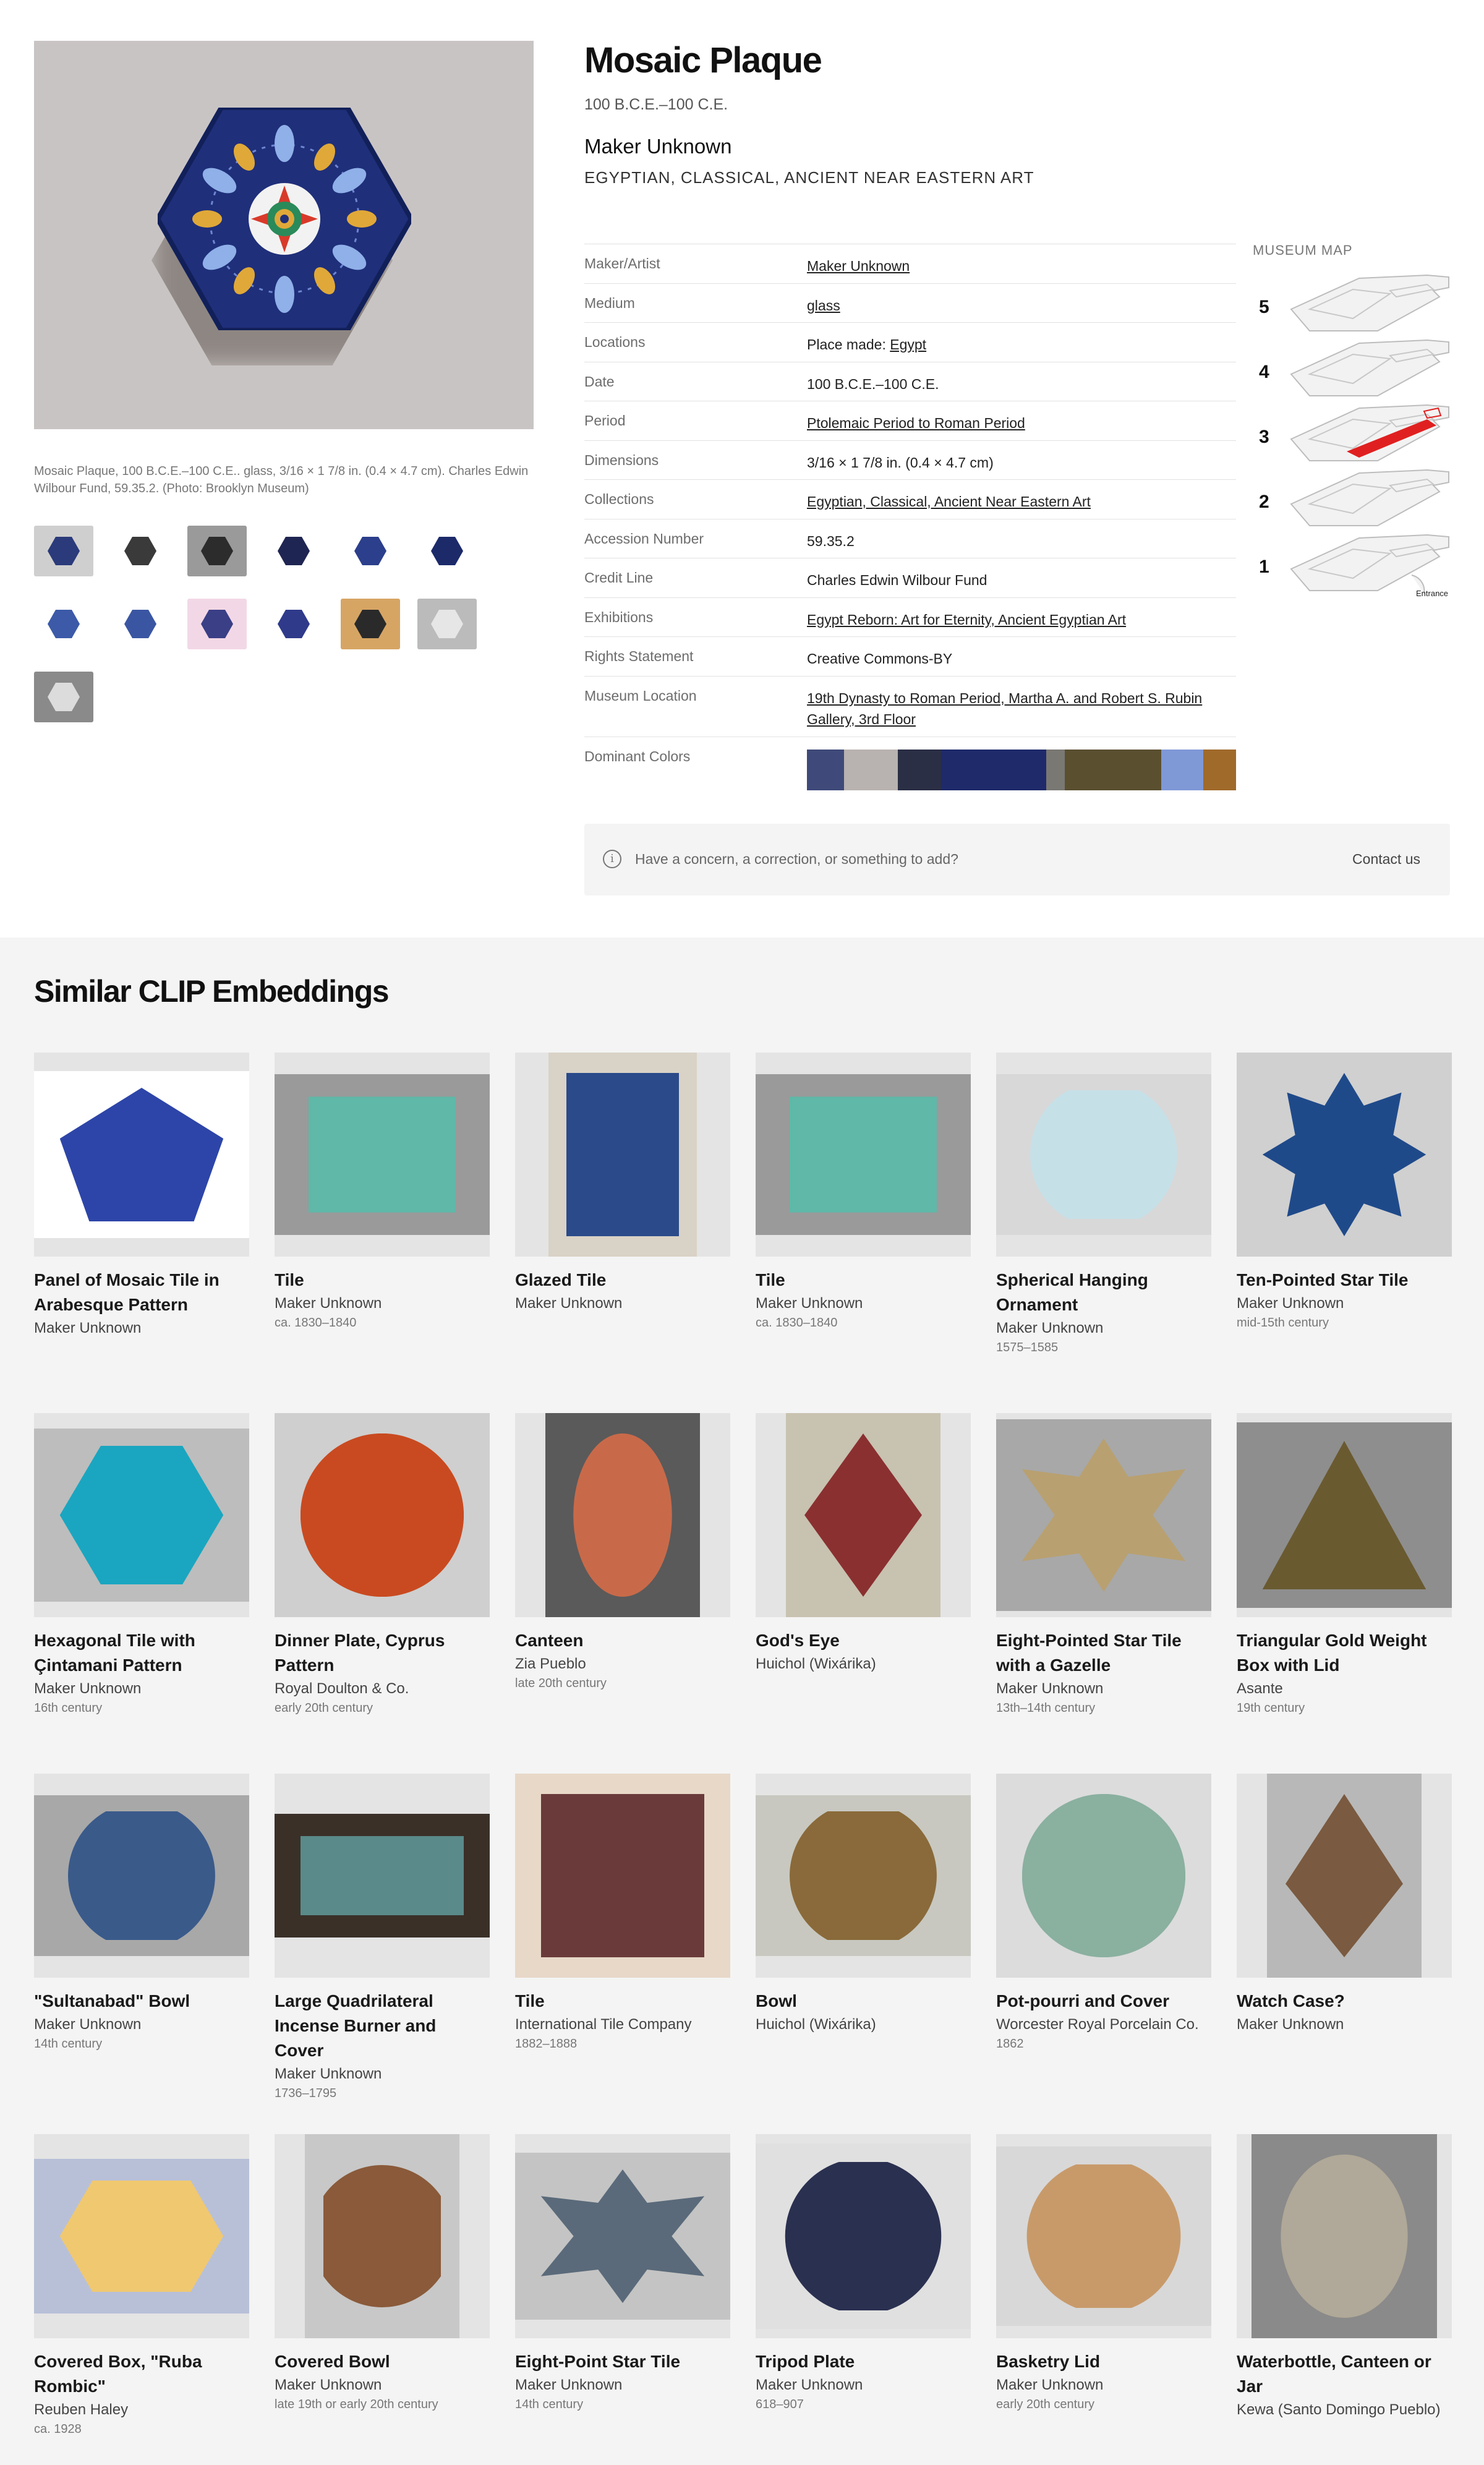 The height and width of the screenshot is (2465, 1484). Describe the element at coordinates (1103, 1653) in the screenshot. I see `similar-card-title: Eight-Pointed Star Tile with a Gazelle` at that location.